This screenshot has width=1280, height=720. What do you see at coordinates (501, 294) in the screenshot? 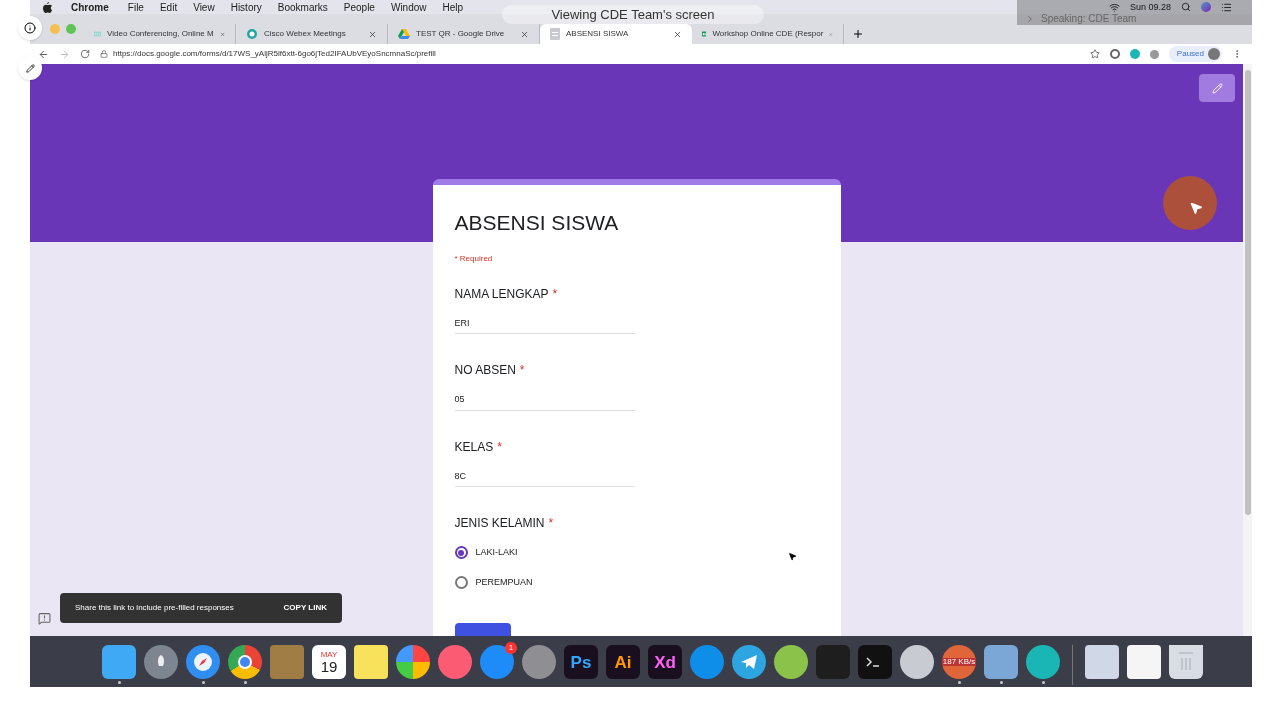
I see `question-label: NAMA LENGKAP` at bounding box center [501, 294].